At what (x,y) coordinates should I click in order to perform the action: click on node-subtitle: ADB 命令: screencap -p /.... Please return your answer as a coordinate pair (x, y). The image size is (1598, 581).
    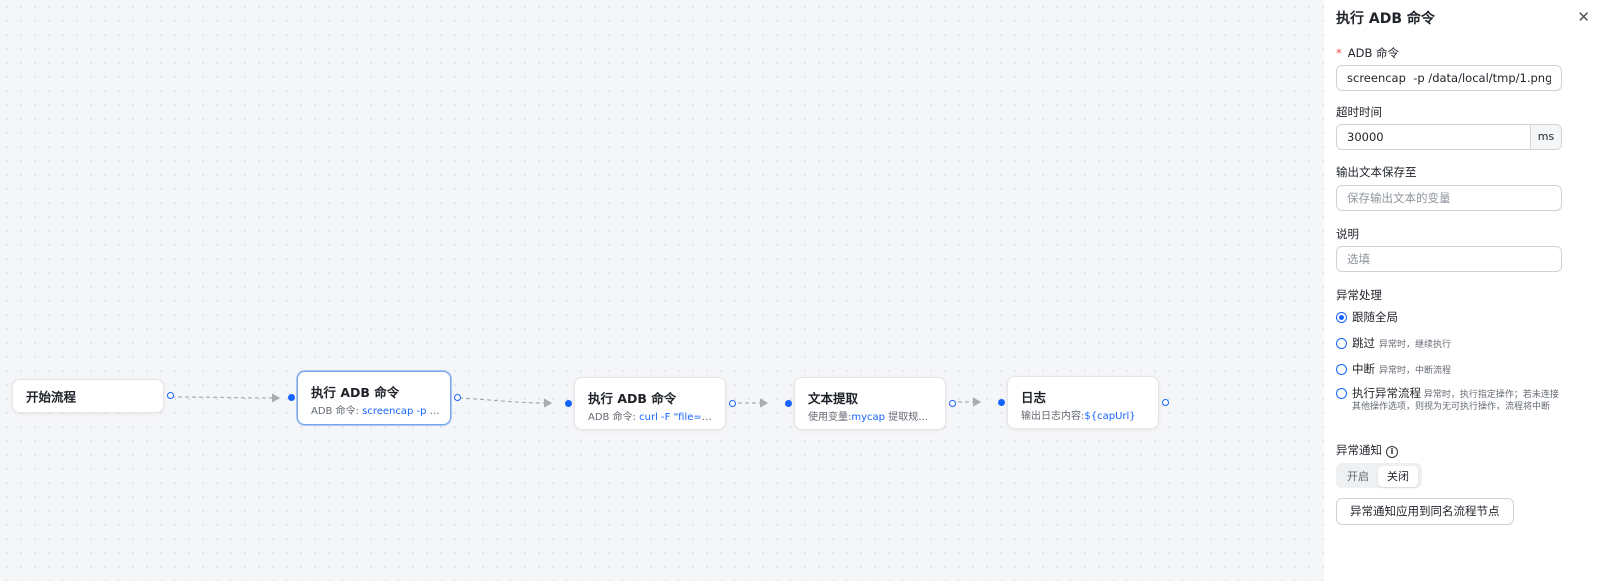
    Looking at the image, I should click on (375, 409).